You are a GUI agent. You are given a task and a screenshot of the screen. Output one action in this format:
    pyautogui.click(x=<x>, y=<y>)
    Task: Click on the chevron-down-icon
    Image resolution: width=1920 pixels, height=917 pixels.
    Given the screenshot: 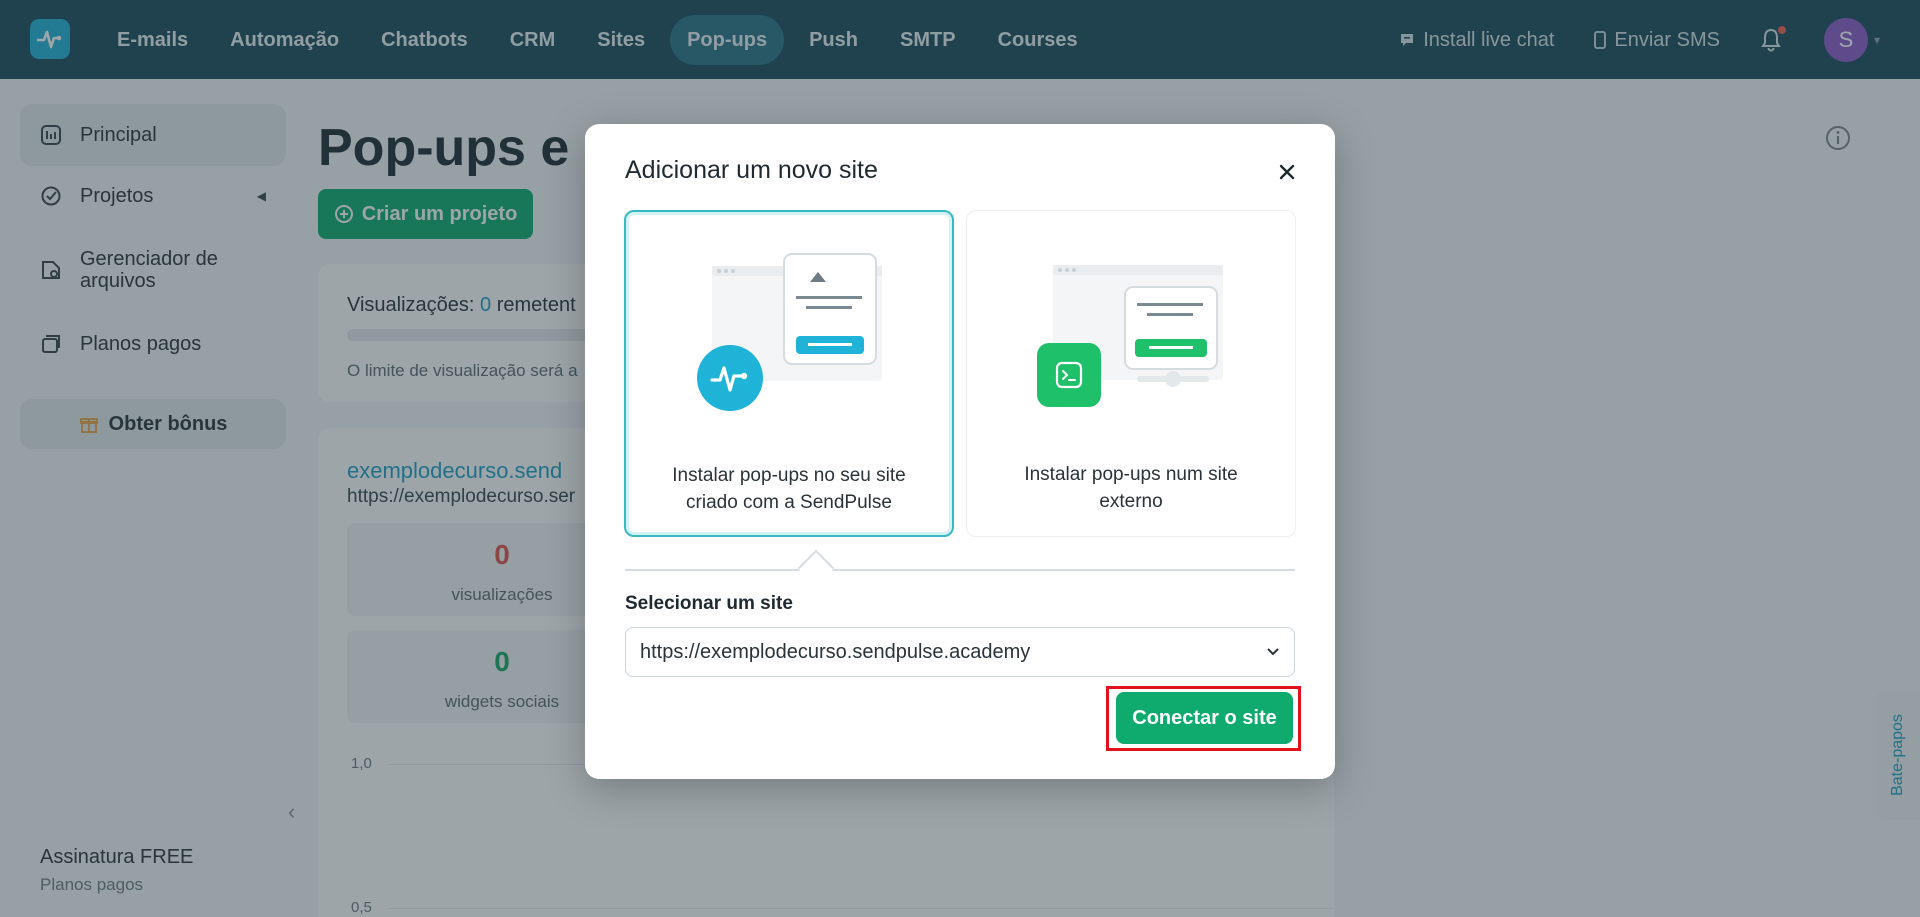 What is the action you would take?
    pyautogui.click(x=1273, y=652)
    